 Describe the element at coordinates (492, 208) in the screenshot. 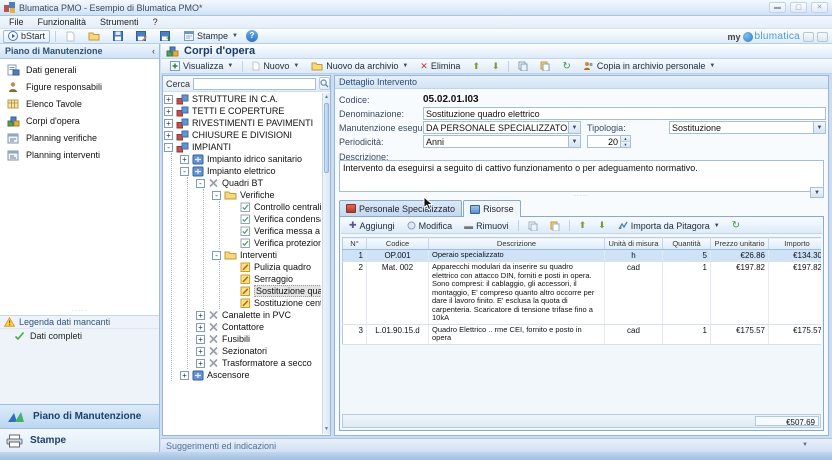

I see `tab-risorse: Risorse` at that location.